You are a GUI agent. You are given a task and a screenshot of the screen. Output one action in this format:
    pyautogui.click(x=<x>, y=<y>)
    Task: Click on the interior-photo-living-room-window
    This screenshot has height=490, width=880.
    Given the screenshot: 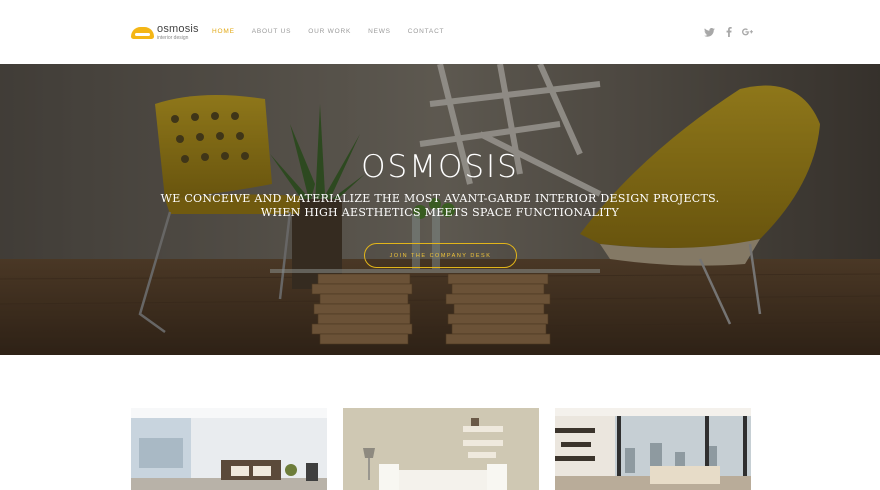 What is the action you would take?
    pyautogui.click(x=229, y=449)
    